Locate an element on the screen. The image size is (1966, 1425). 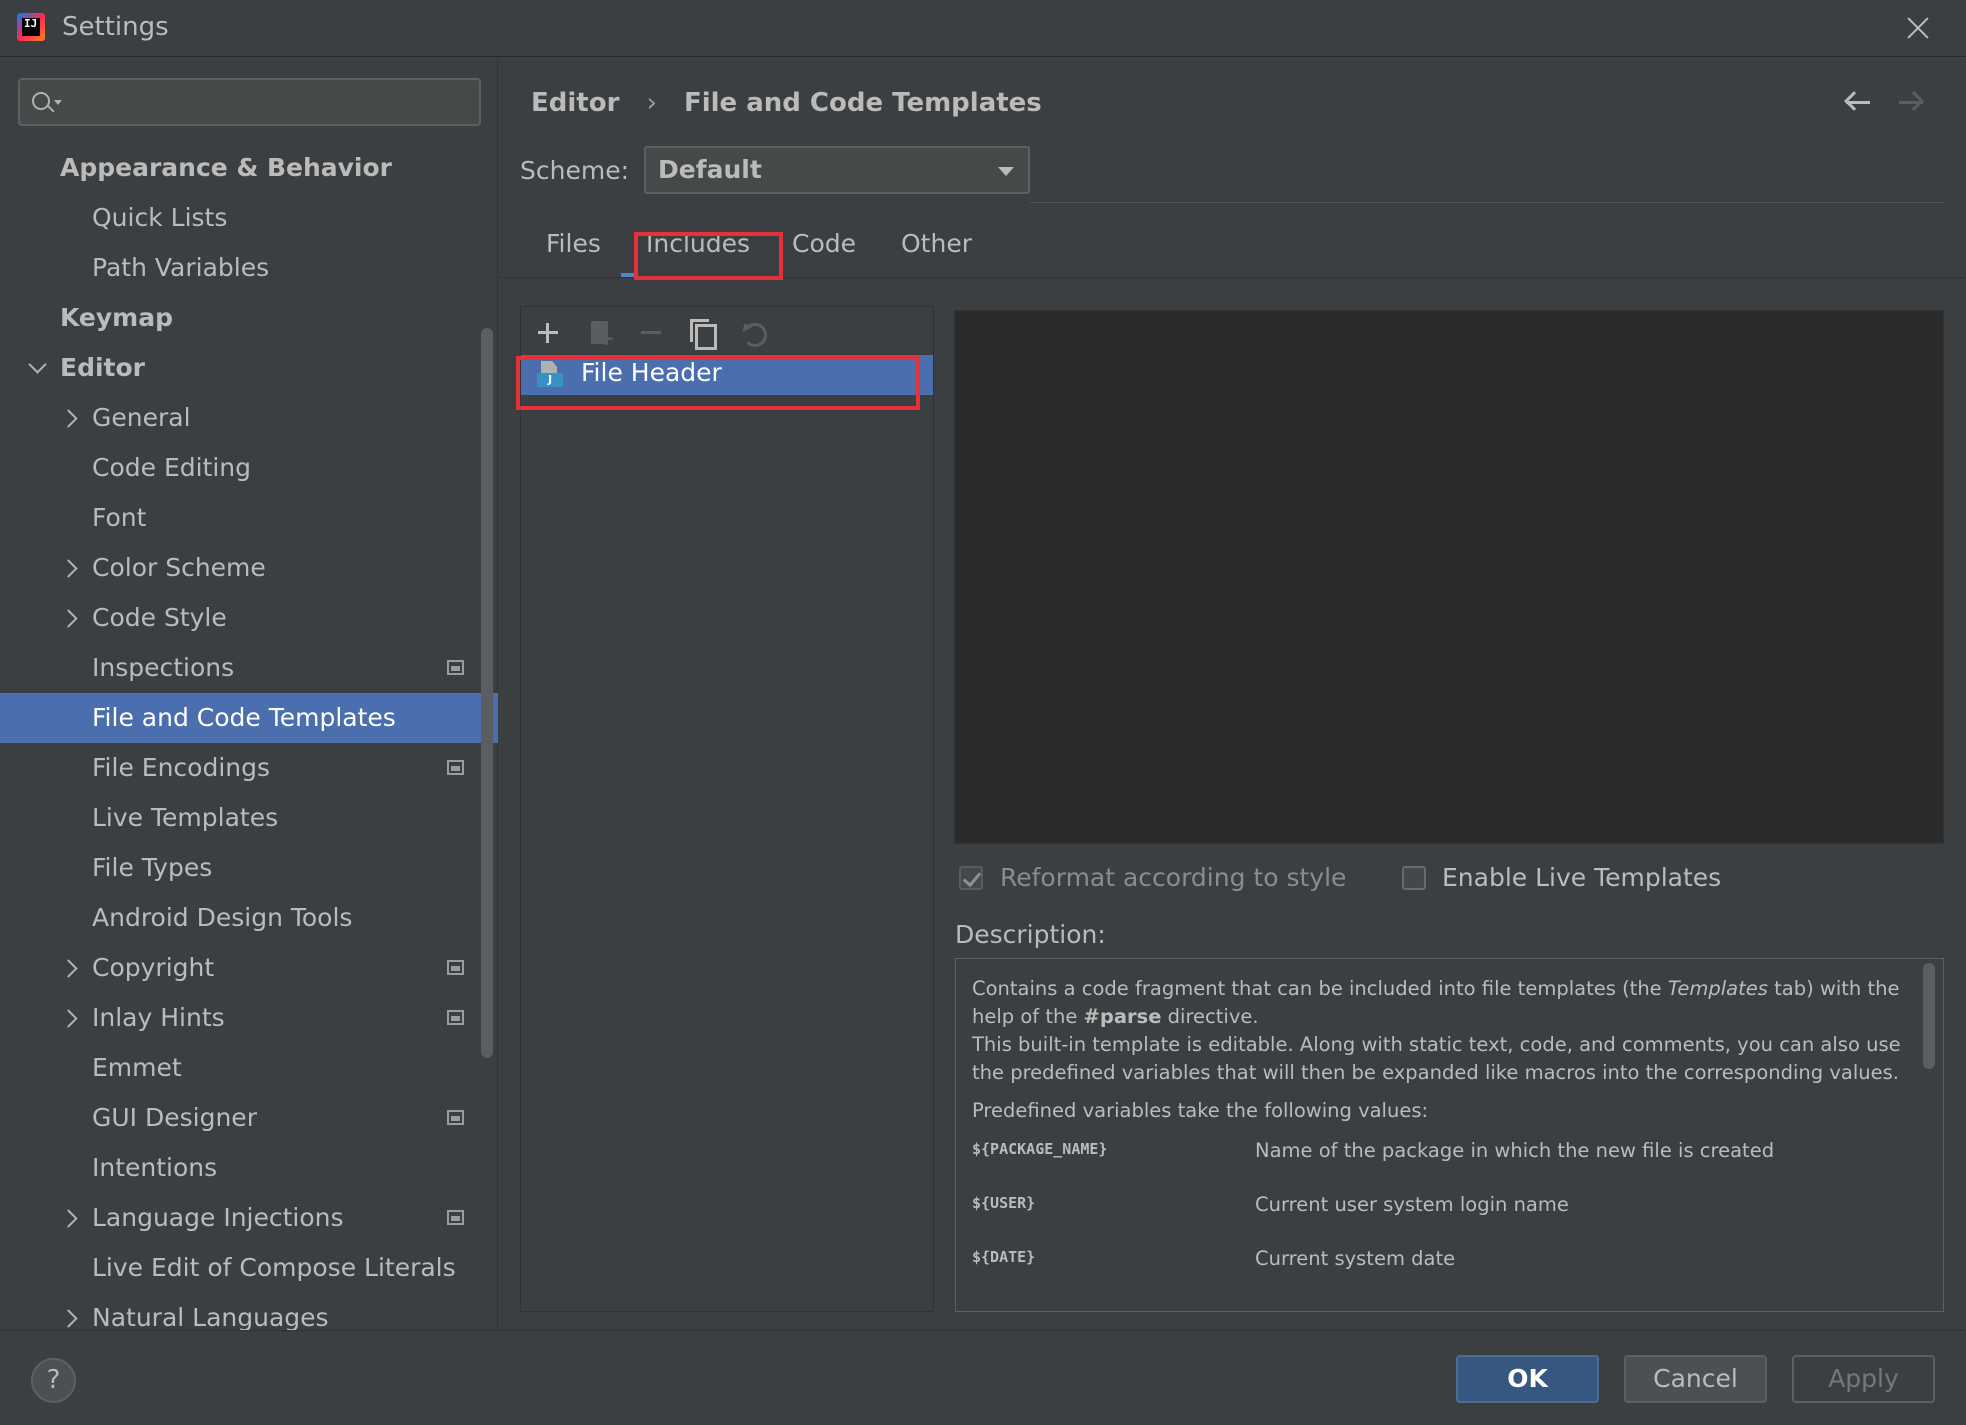
search-box is located at coordinates (249, 102).